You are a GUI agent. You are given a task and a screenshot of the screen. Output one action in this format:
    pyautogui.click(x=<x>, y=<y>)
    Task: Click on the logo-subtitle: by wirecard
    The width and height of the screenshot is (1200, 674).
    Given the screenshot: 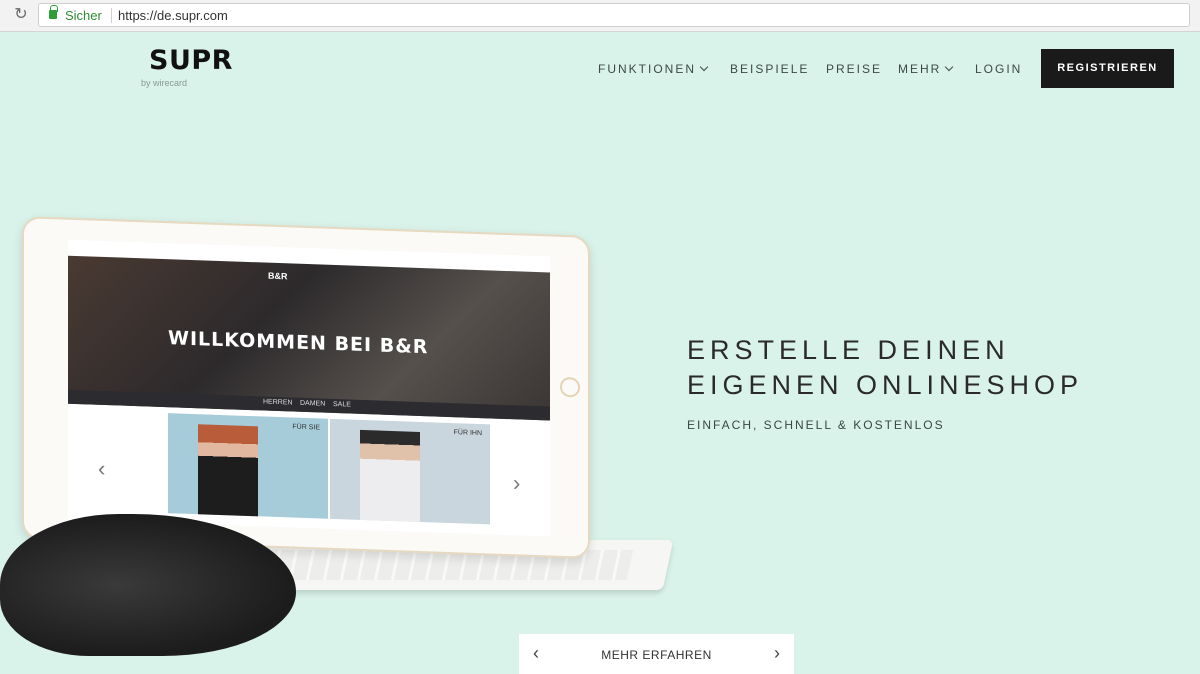 What is the action you would take?
    pyautogui.click(x=164, y=83)
    